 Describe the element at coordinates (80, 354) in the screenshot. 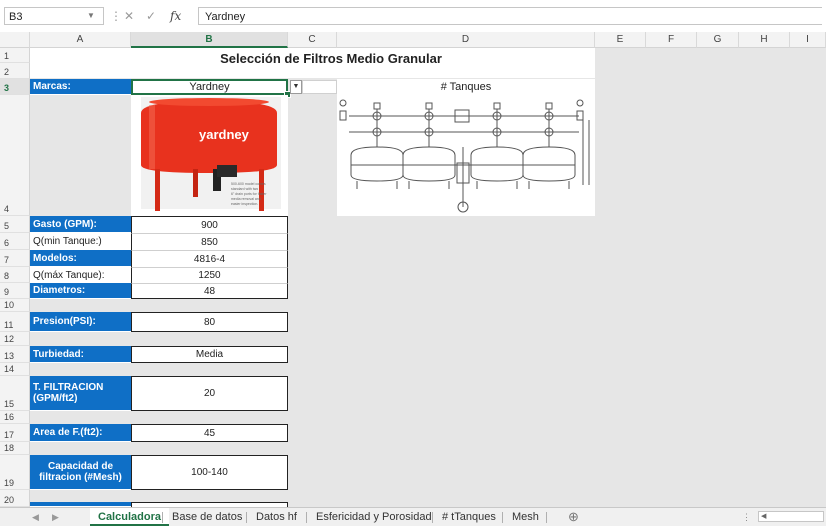

I see `turbiedad-label: Turbiedad:` at that location.